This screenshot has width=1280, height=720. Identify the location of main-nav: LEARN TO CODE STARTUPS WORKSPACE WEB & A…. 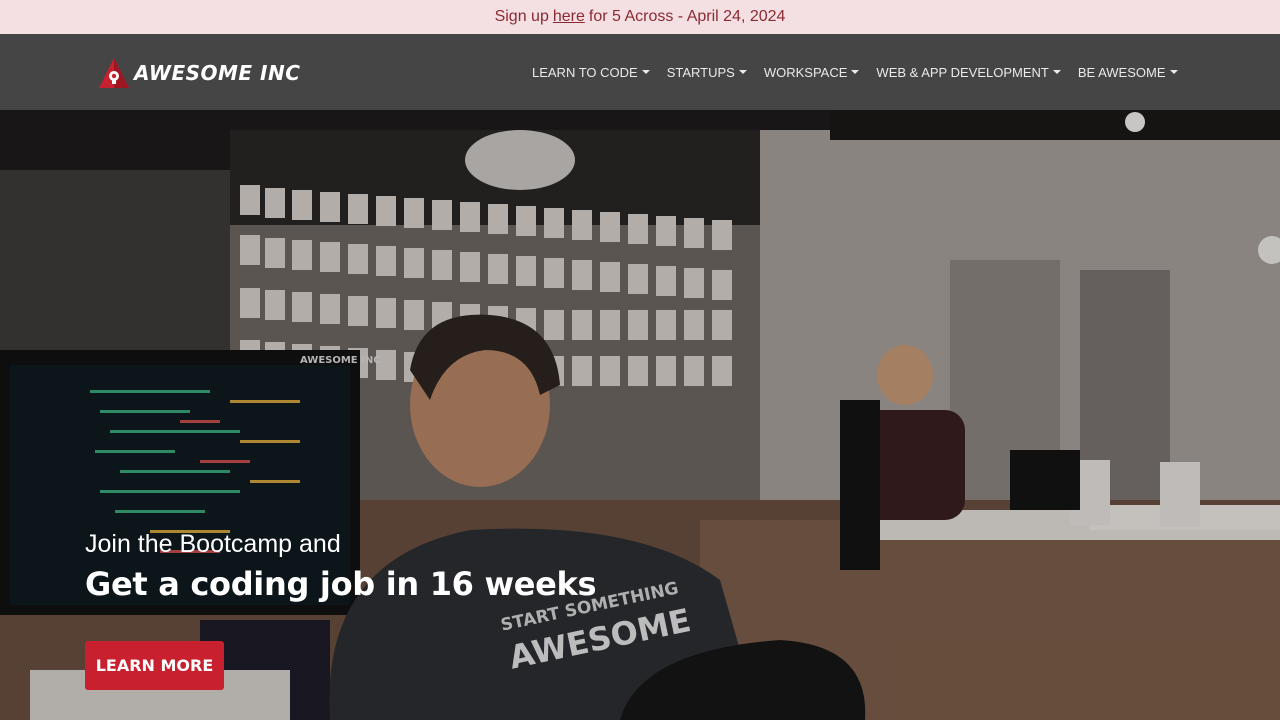
(854, 72).